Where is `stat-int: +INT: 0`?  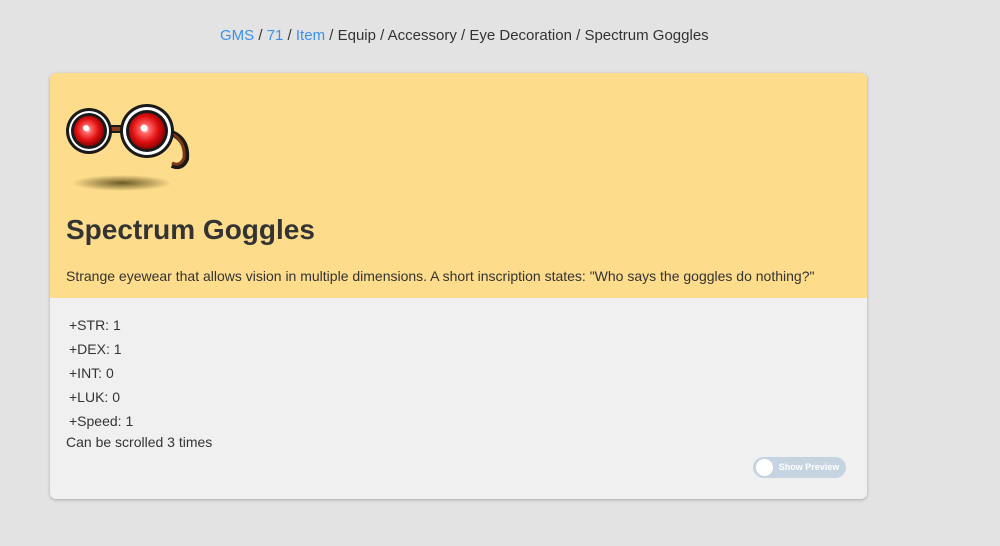 stat-int: +INT: 0 is located at coordinates (91, 373).